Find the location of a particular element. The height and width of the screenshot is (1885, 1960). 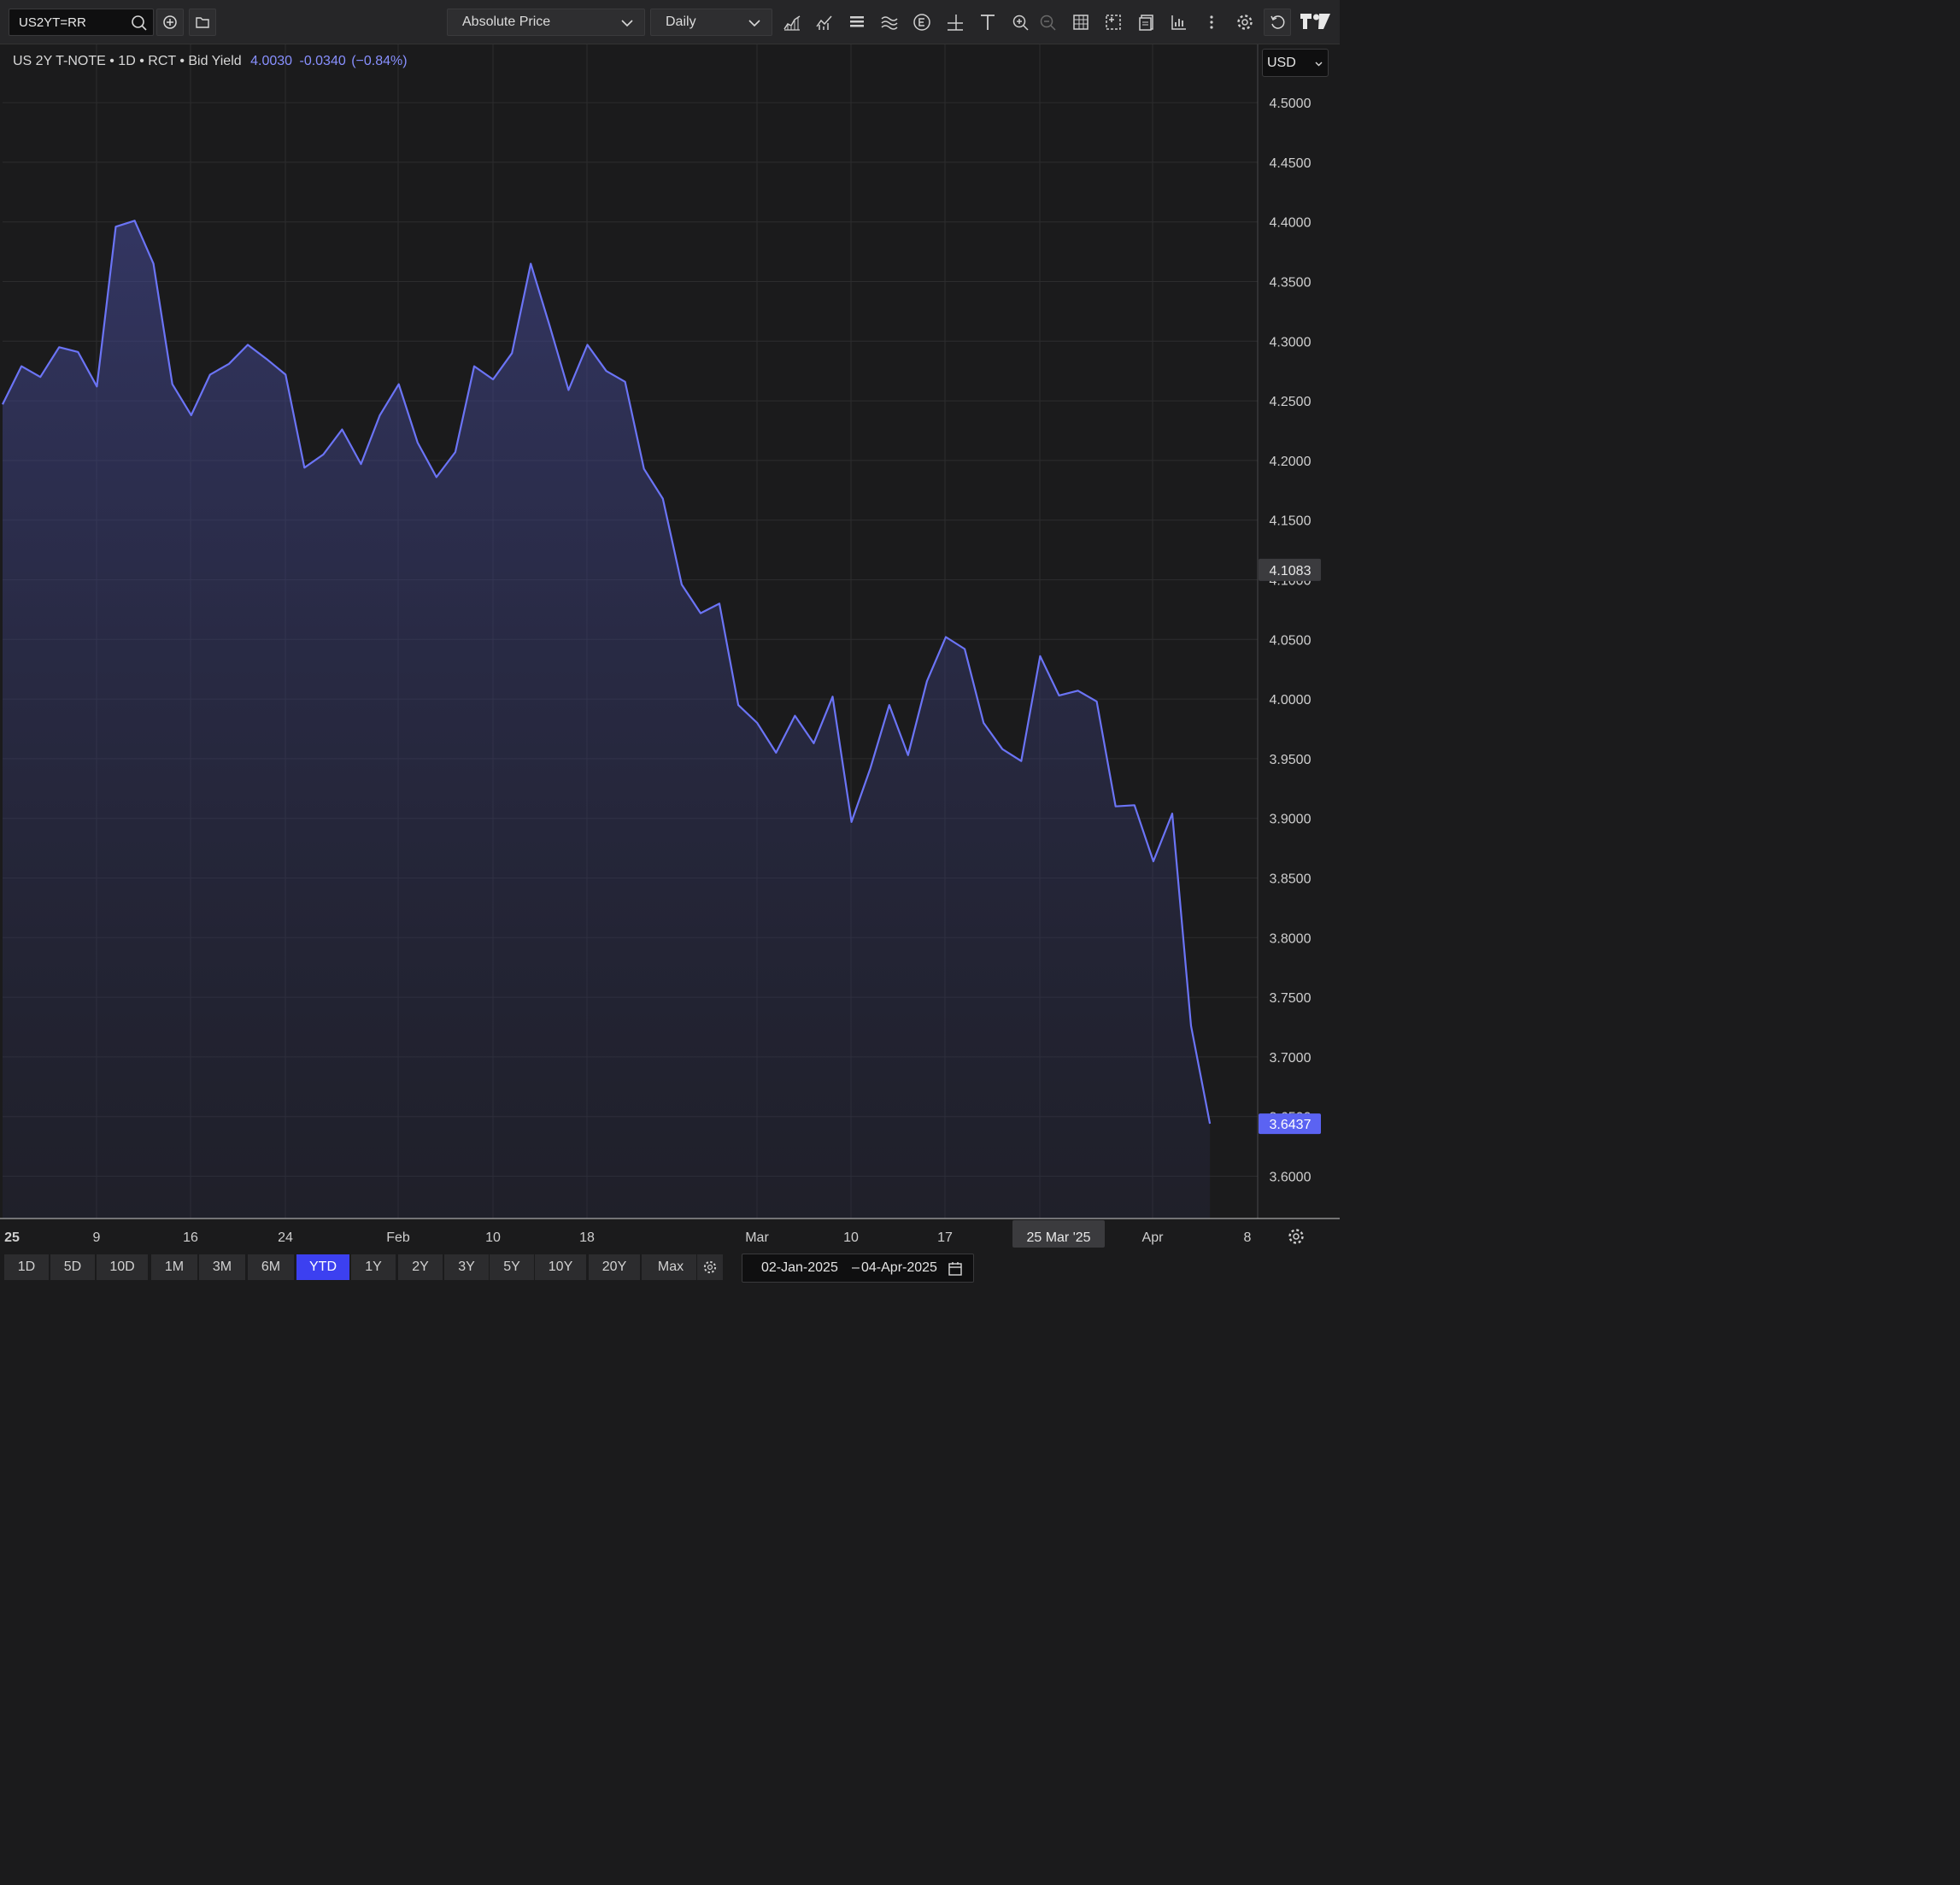

range-button-10d: 10D is located at coordinates (122, 1267).